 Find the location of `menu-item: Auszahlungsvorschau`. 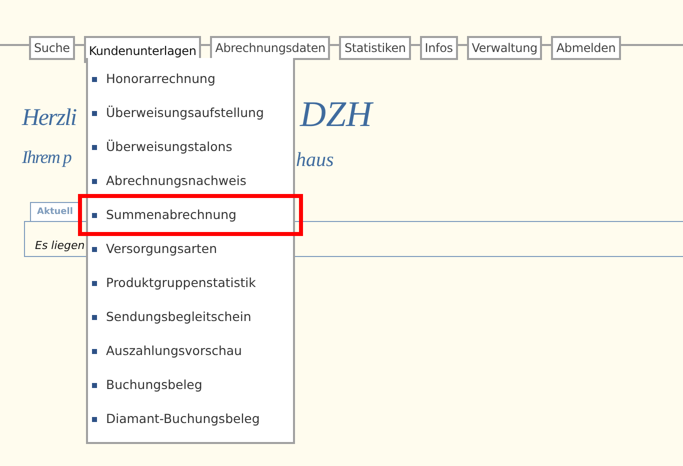

menu-item: Auszahlungsvorschau is located at coordinates (190, 351).